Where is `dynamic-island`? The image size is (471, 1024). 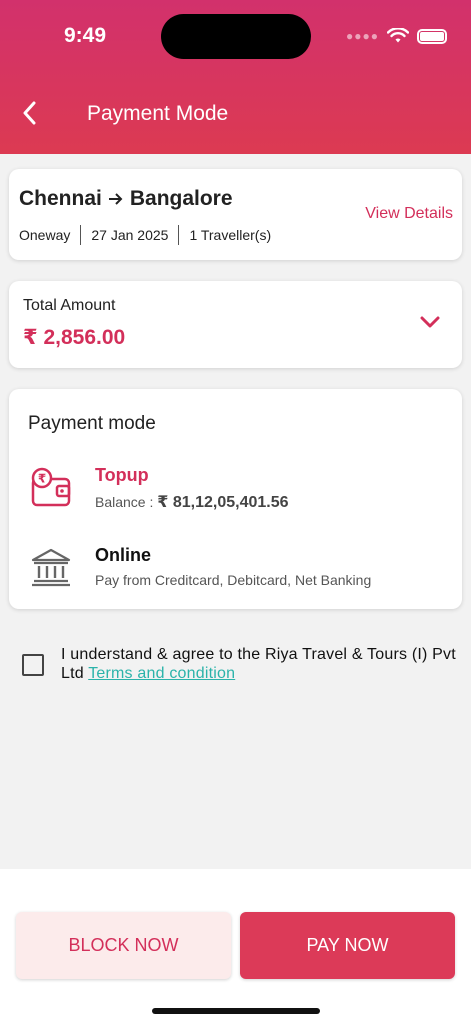 dynamic-island is located at coordinates (236, 36).